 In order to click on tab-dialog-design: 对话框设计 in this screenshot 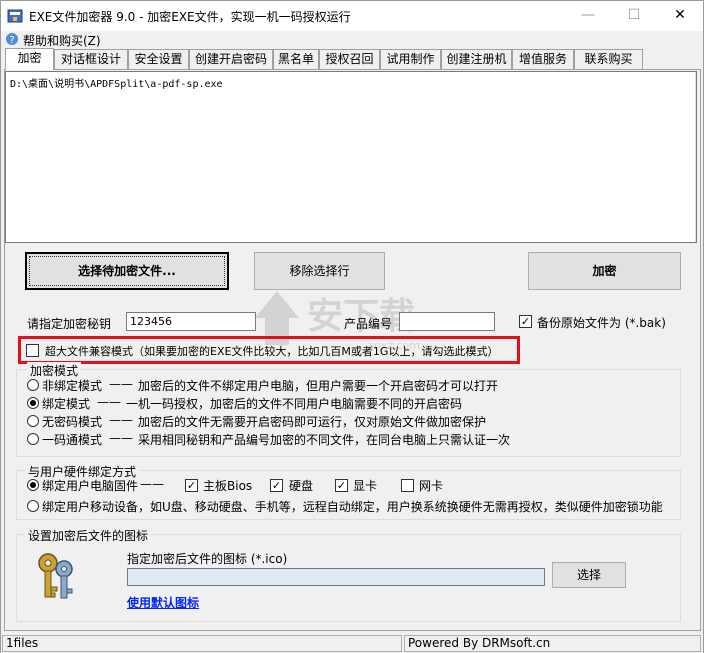, I will do `click(91, 59)`.